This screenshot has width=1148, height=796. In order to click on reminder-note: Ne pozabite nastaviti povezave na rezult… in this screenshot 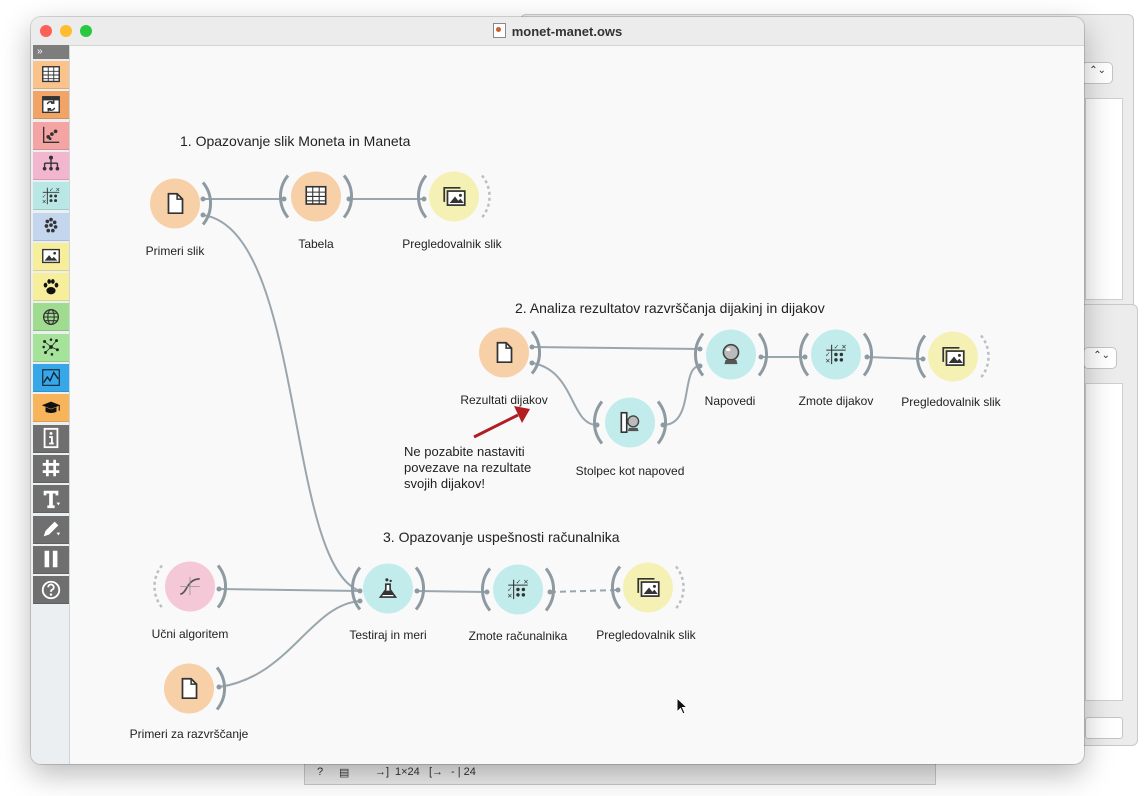, I will do `click(467, 468)`.